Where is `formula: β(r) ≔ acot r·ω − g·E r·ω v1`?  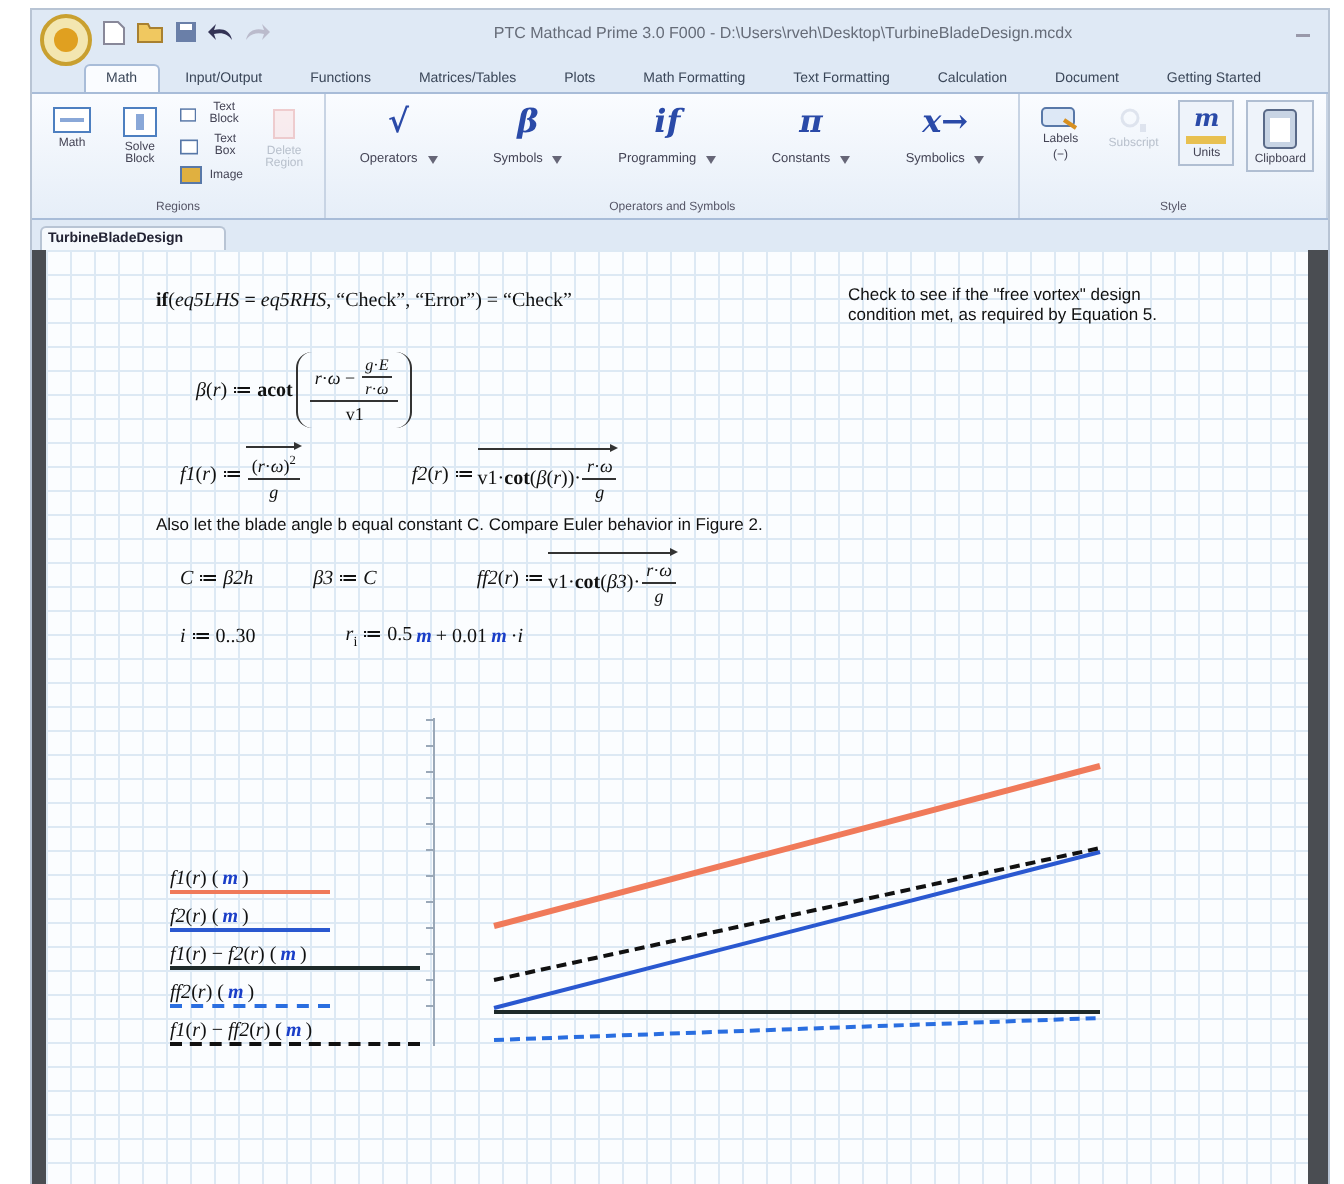 formula: β(r) ≔ acot r·ω − g·E r·ω v1 is located at coordinates (304, 390).